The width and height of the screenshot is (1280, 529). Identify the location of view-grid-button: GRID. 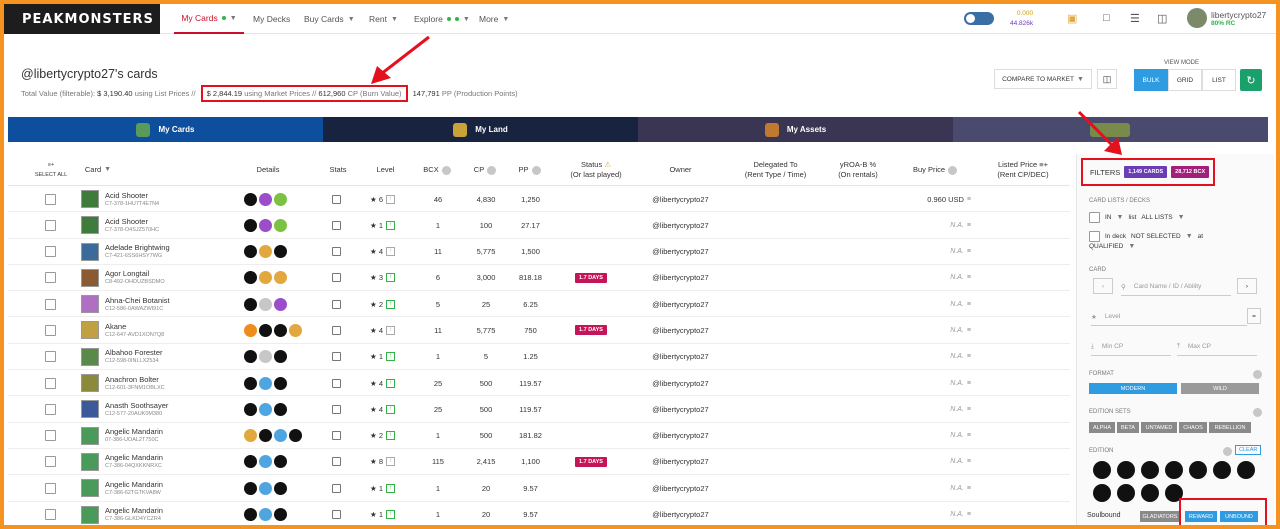
(1185, 80).